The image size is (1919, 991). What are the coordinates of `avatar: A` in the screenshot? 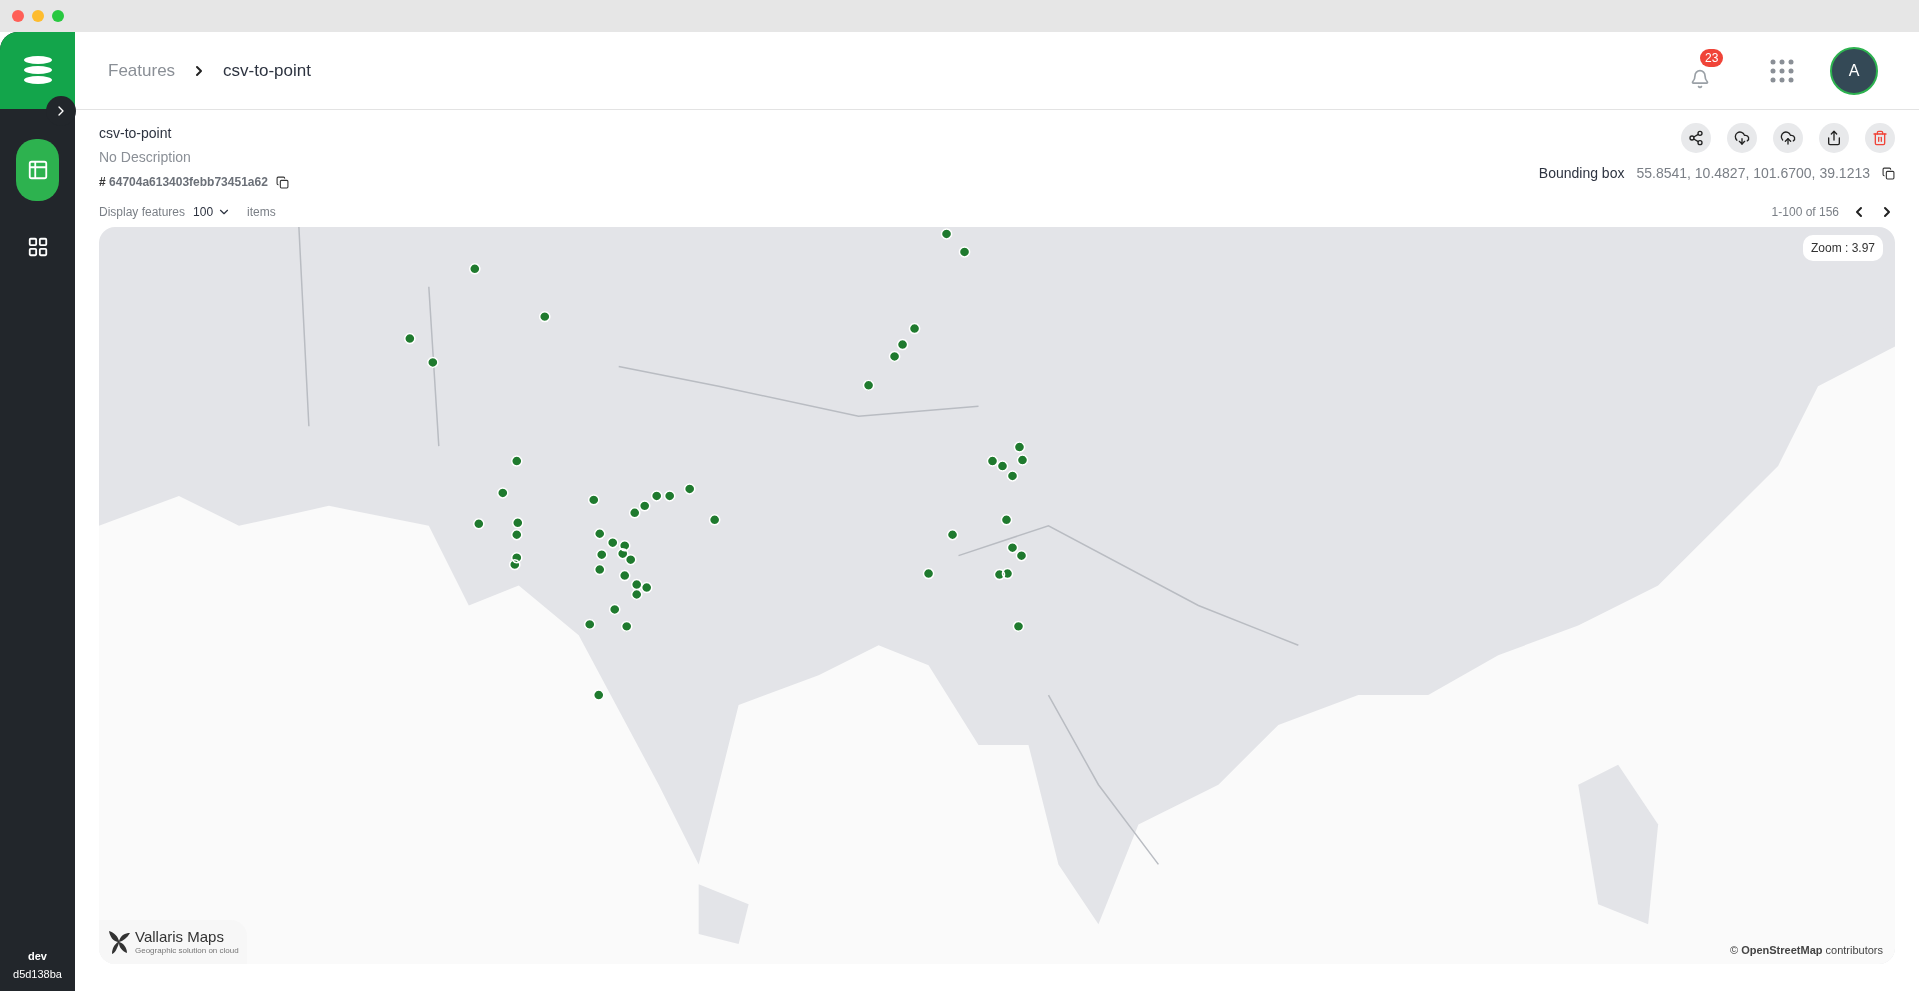 It's located at (1854, 70).